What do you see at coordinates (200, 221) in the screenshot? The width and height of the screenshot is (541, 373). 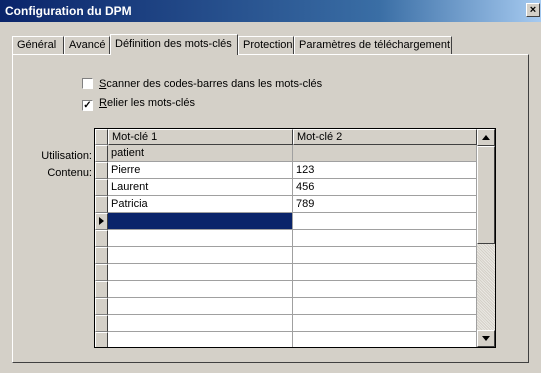 I see `selected-cell` at bounding box center [200, 221].